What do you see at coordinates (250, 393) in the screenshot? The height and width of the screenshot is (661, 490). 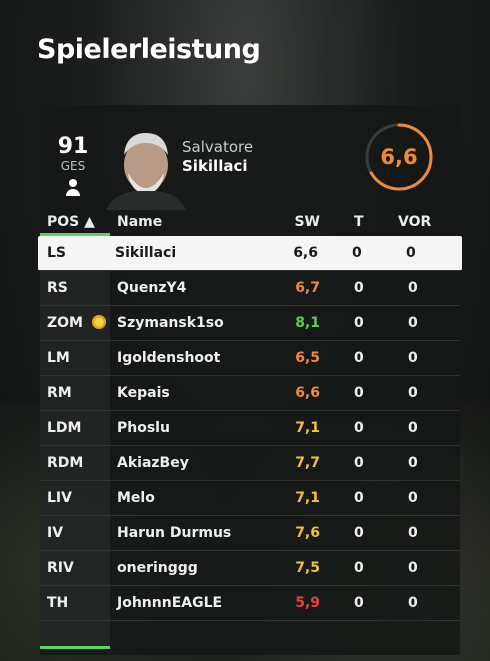 I see `table-row: RM Kepais 6,6 0 0` at bounding box center [250, 393].